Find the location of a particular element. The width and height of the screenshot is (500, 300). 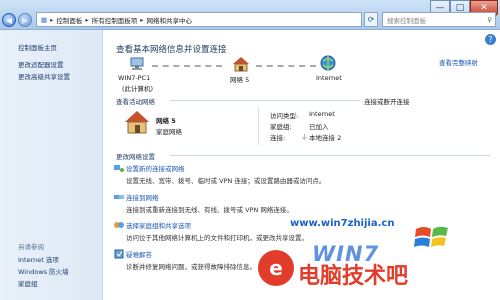

connect-network-icon is located at coordinates (119, 197).